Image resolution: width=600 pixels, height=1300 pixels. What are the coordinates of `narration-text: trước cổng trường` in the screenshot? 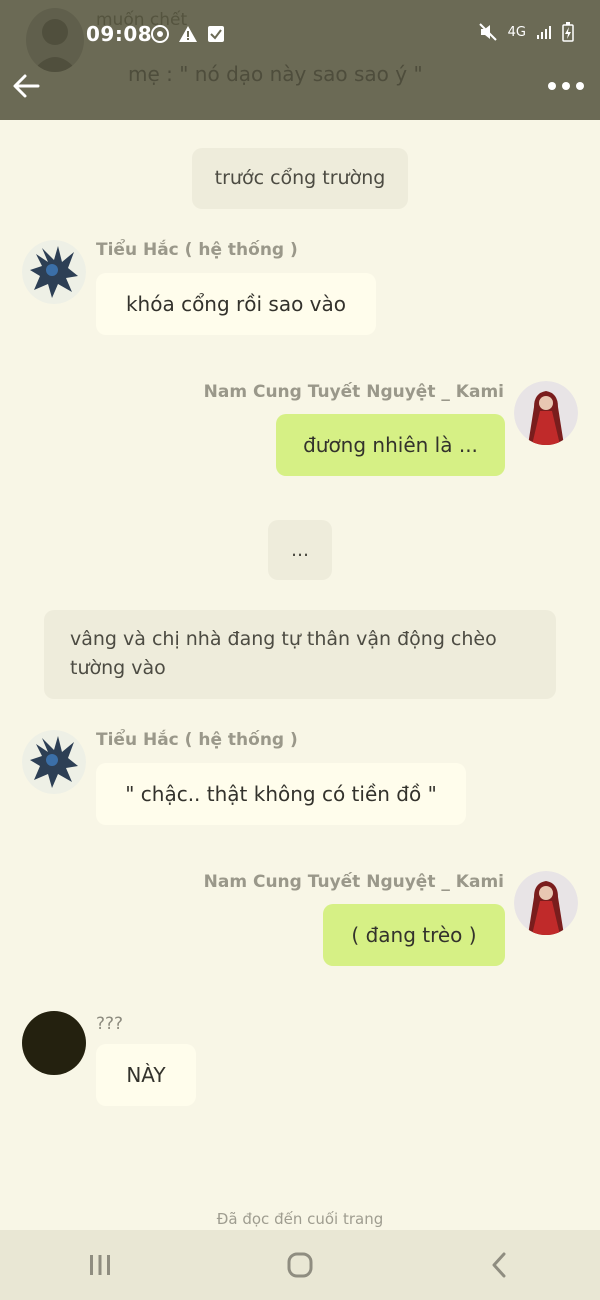 It's located at (300, 178).